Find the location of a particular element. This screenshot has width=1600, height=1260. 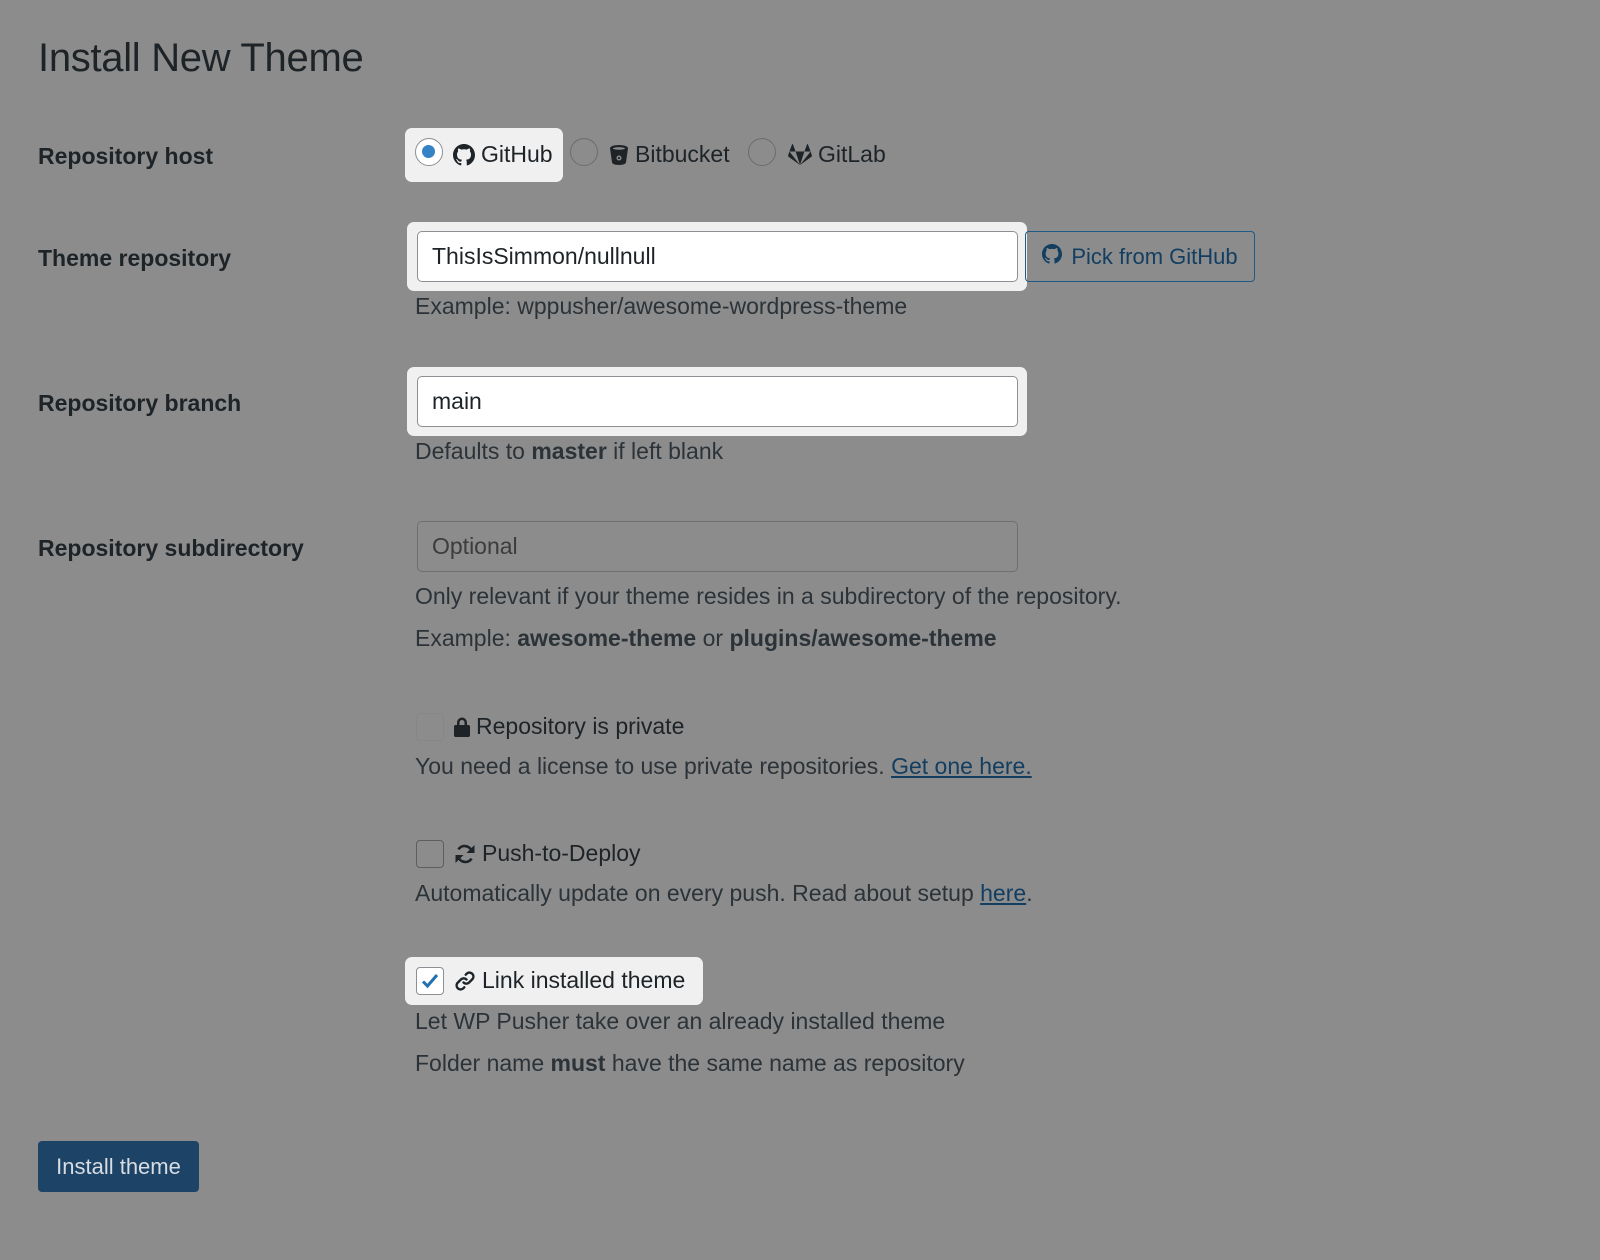

push-to-deploy-label: Push-to-Deploy is located at coordinates (561, 853).